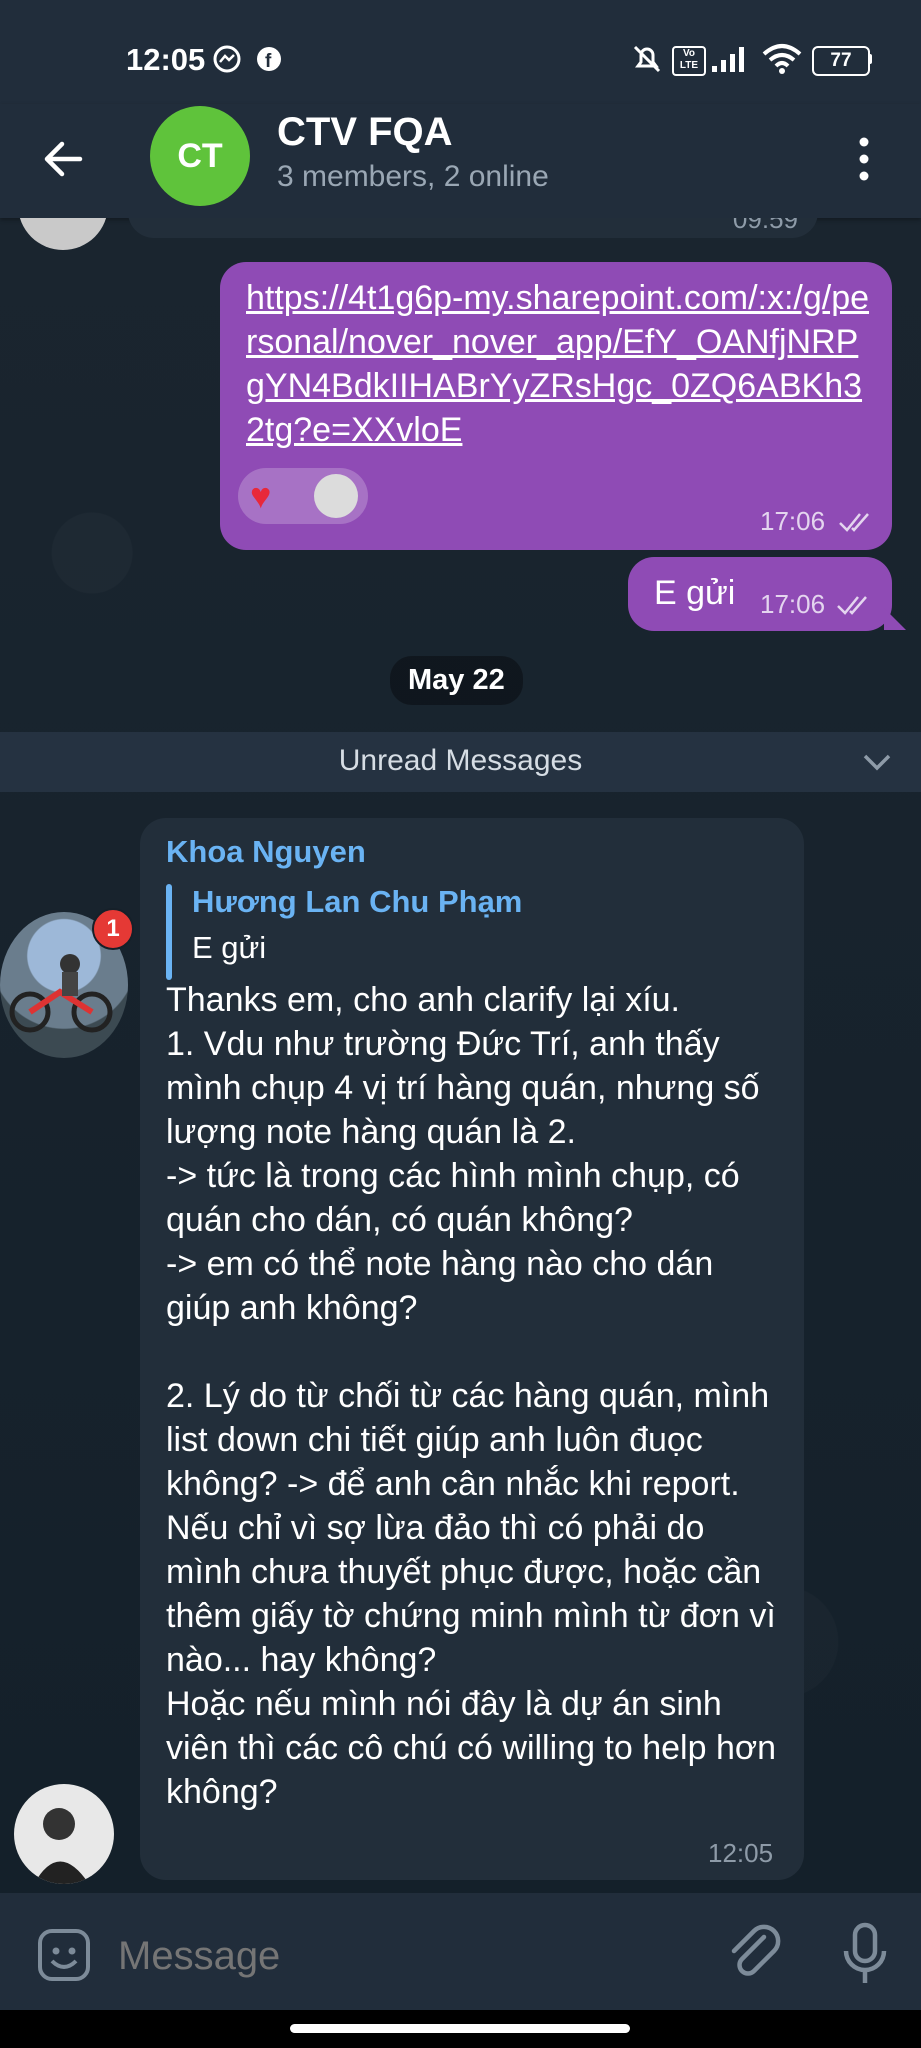 The width and height of the screenshot is (921, 2048). Describe the element at coordinates (460, 2028) in the screenshot. I see `home-indicator` at that location.